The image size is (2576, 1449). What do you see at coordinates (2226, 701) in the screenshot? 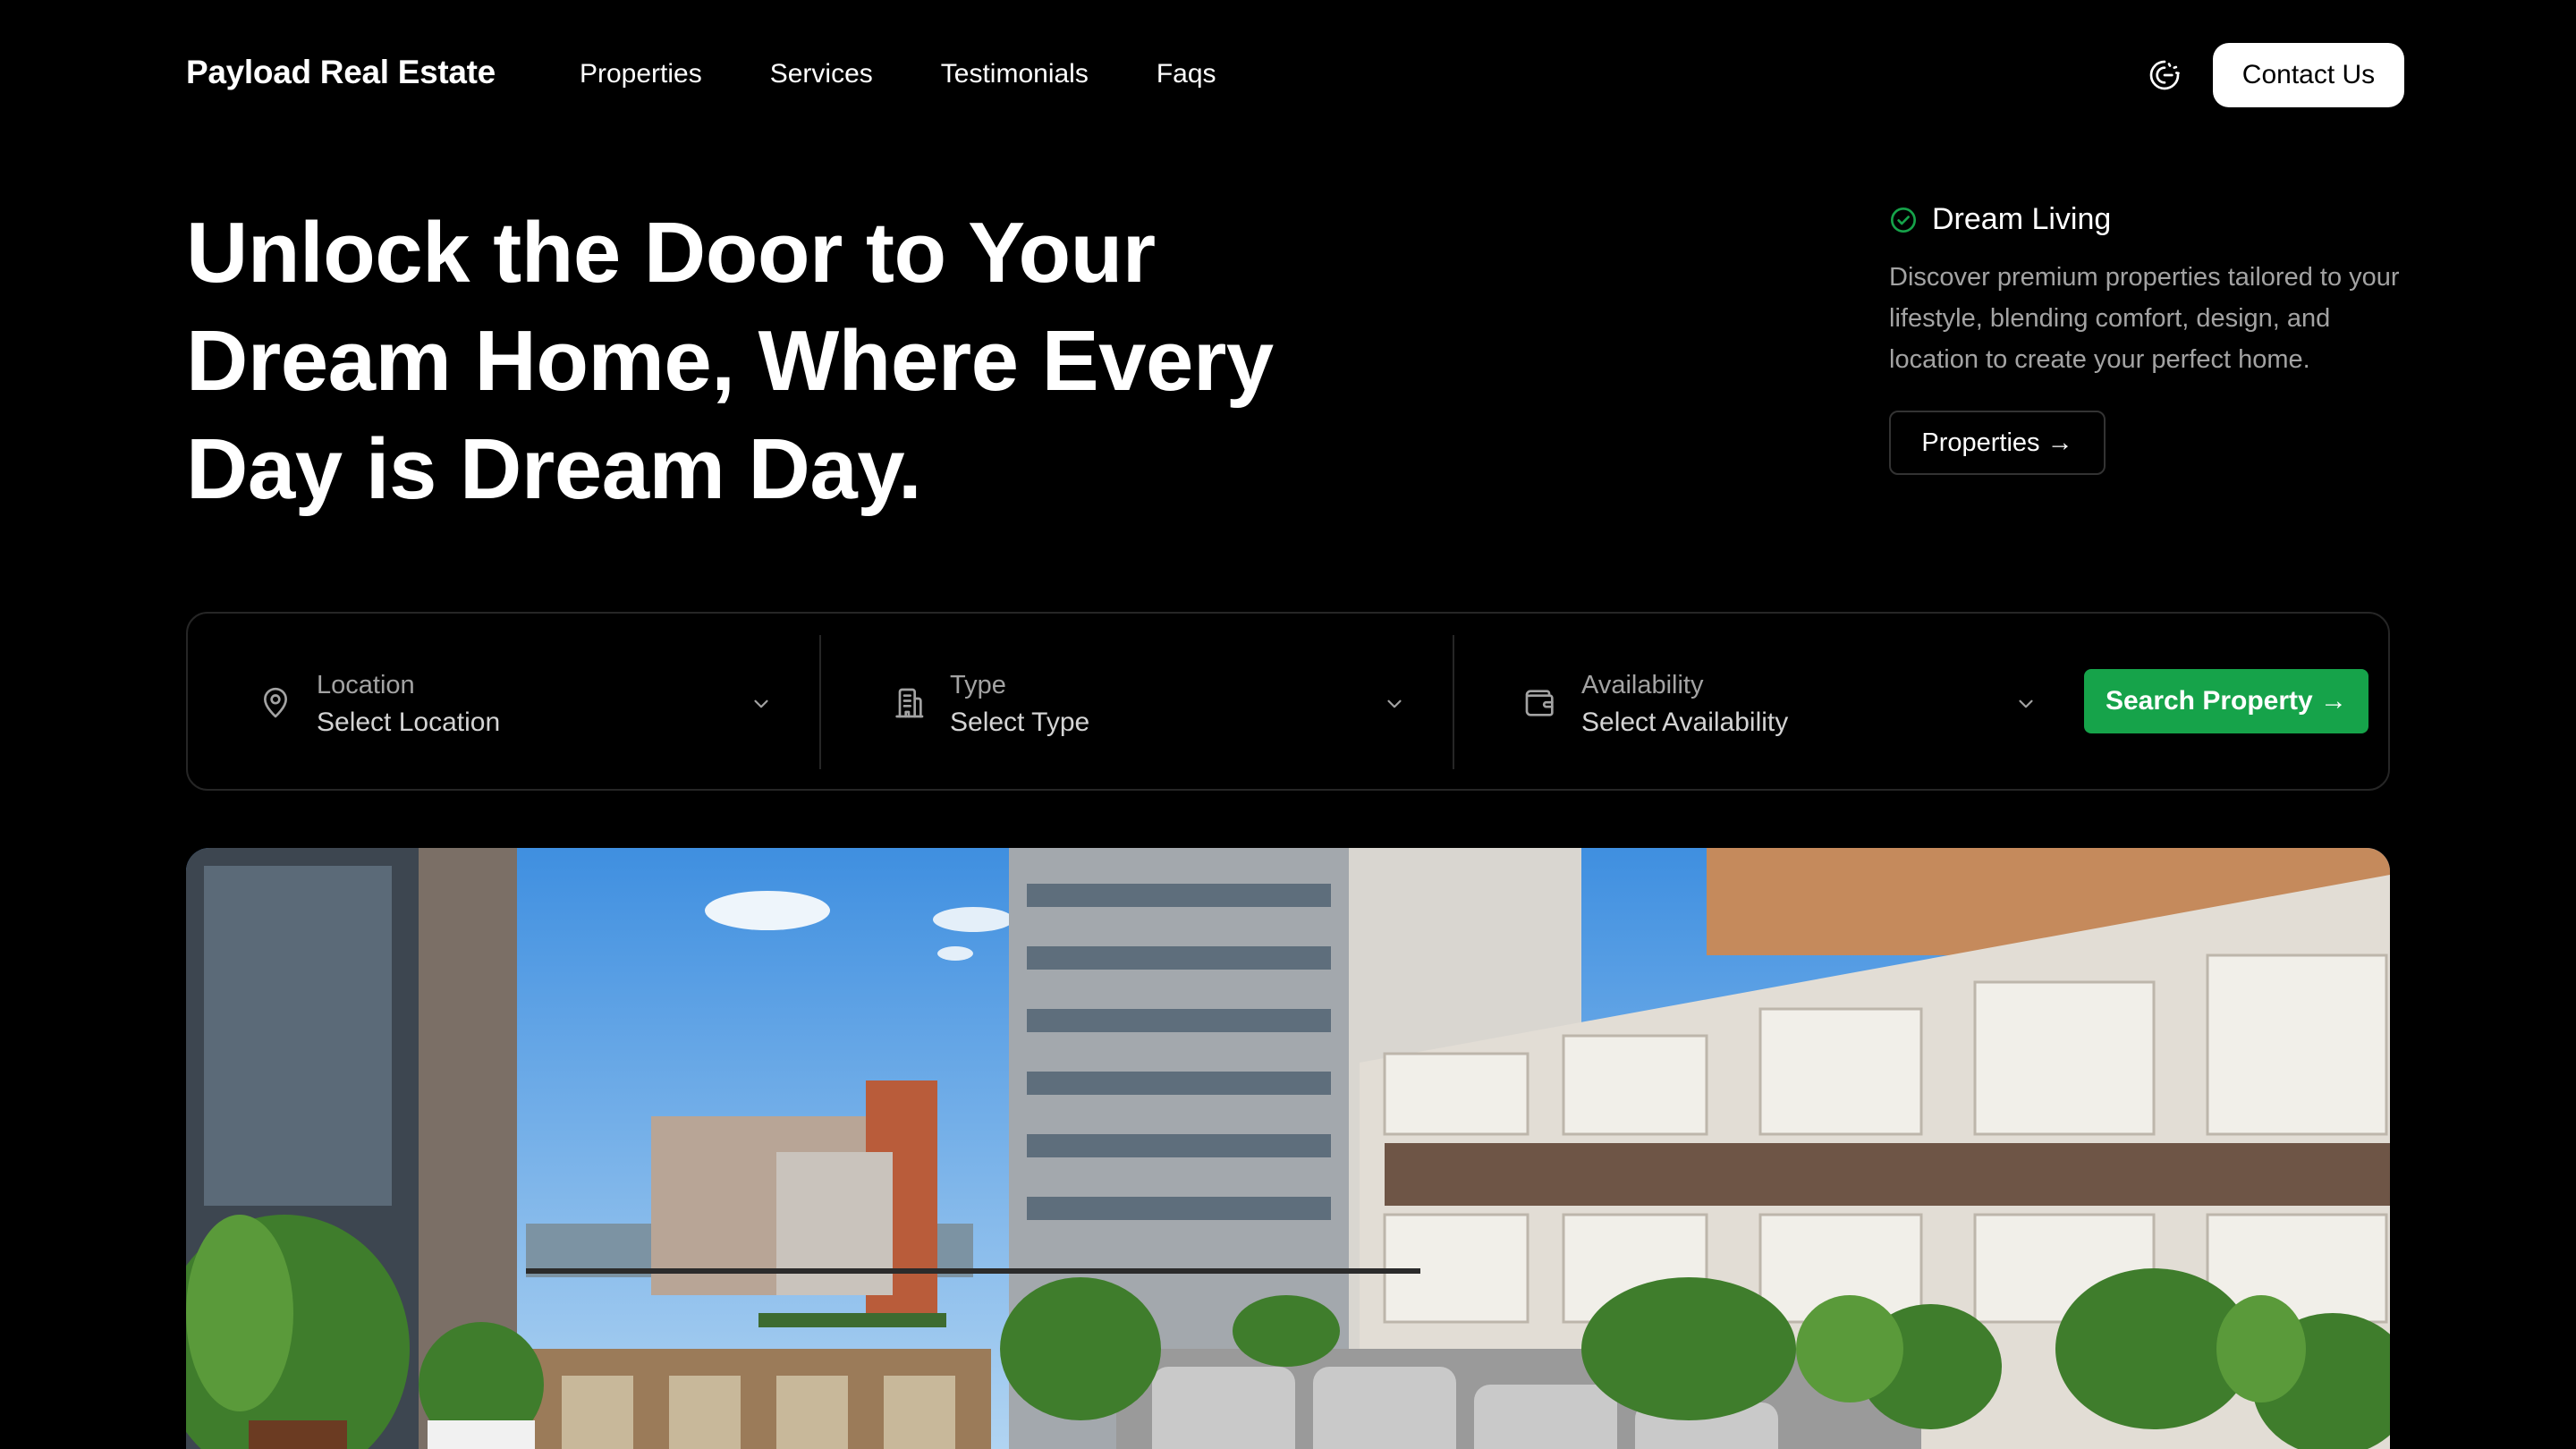
I see `search-property-button: Search Property →` at bounding box center [2226, 701].